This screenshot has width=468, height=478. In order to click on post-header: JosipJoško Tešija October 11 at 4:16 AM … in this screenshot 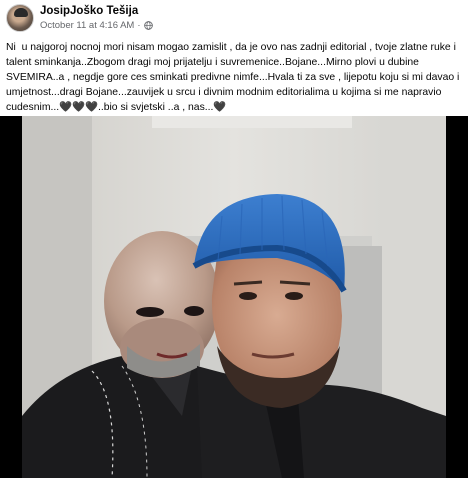, I will do `click(234, 18)`.